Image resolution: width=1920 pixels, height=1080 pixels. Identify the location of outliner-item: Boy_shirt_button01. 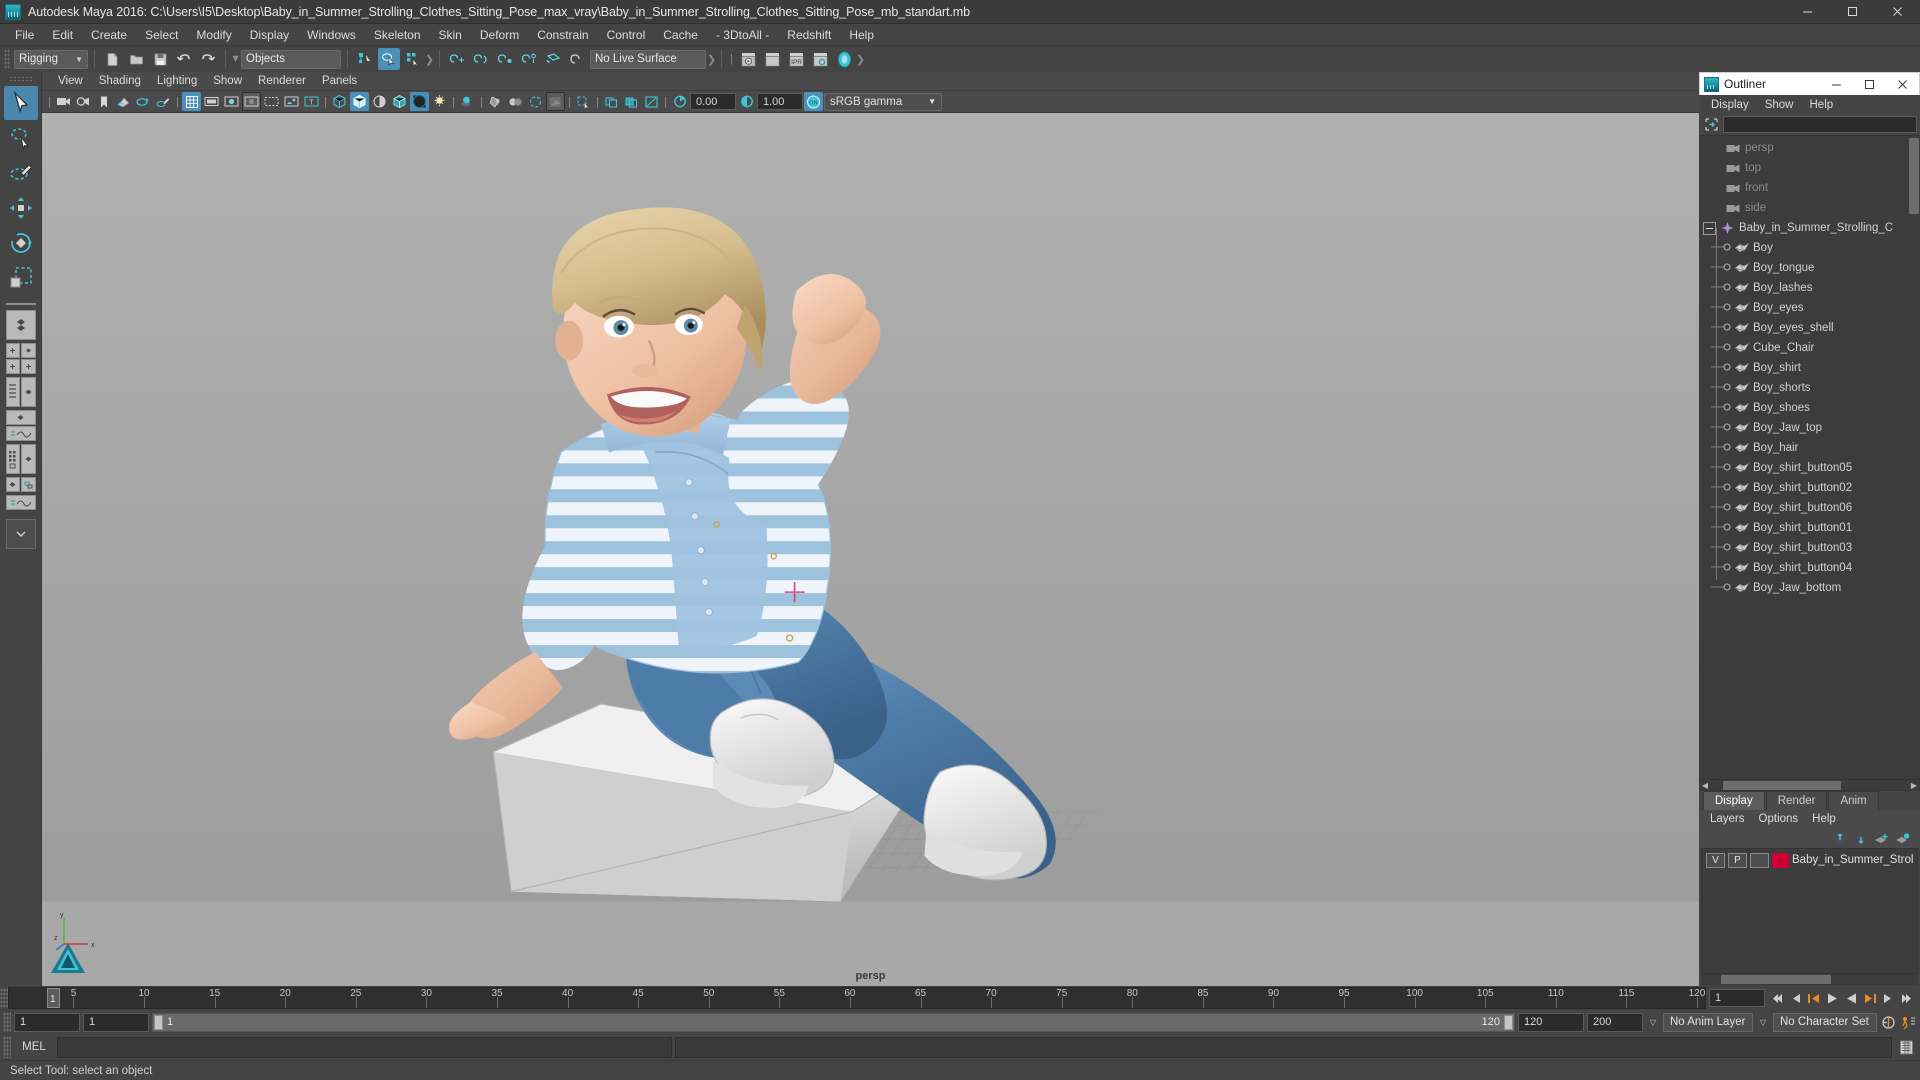
(1809, 528).